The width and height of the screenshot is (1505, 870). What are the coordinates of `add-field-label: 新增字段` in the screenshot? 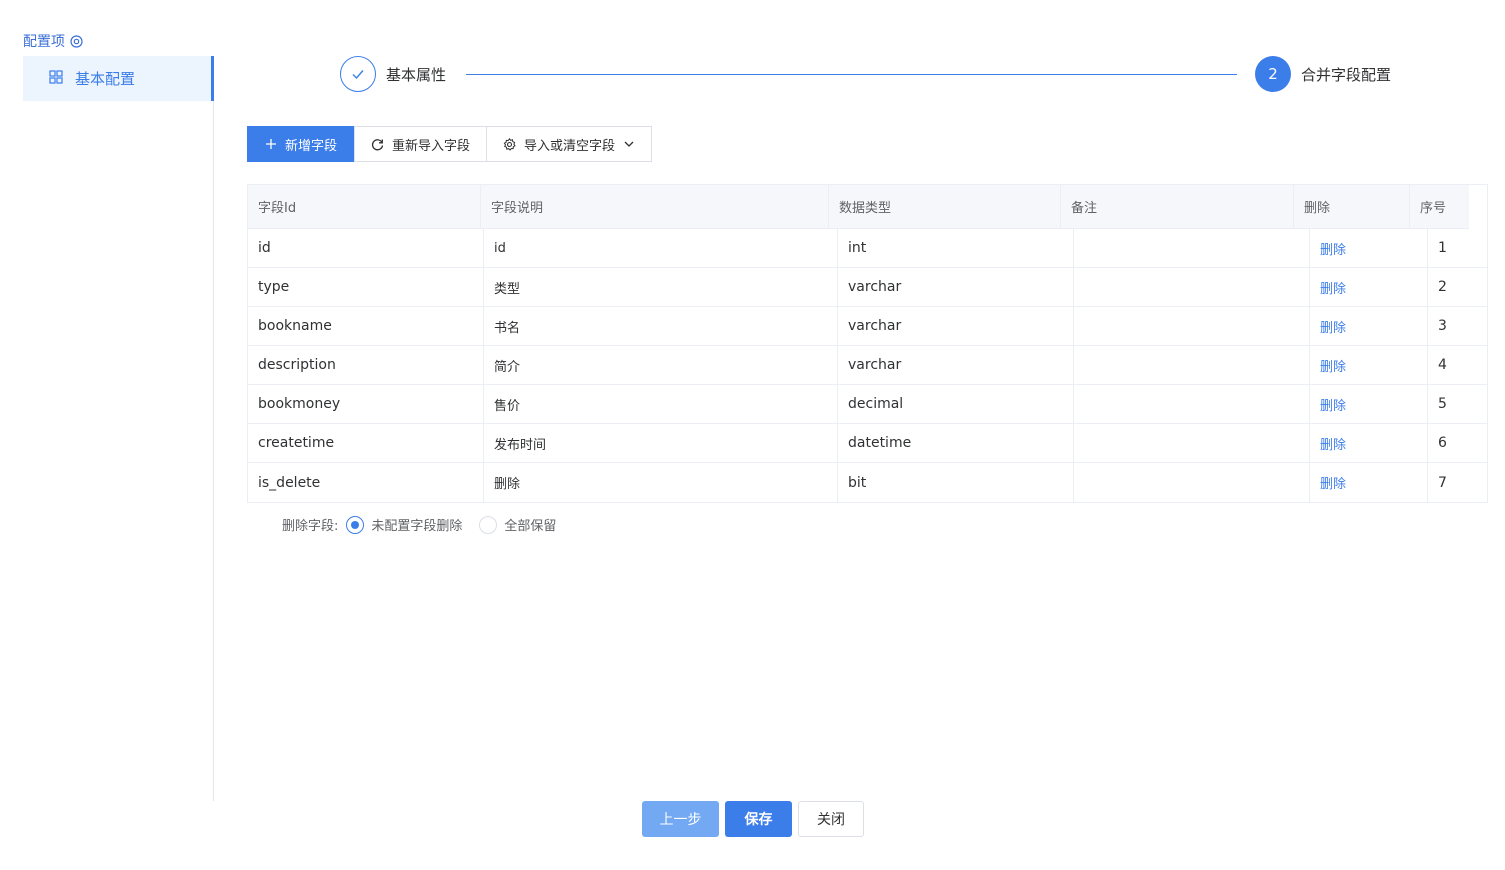 It's located at (311, 146).